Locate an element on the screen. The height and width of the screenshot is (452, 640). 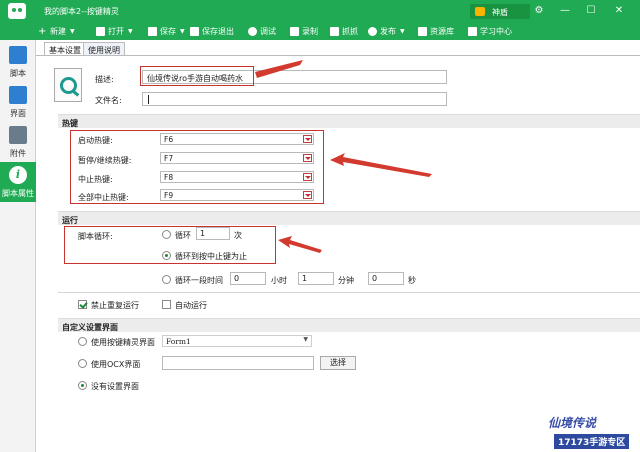
close-button: ✕ is located at coordinates (619, 11).